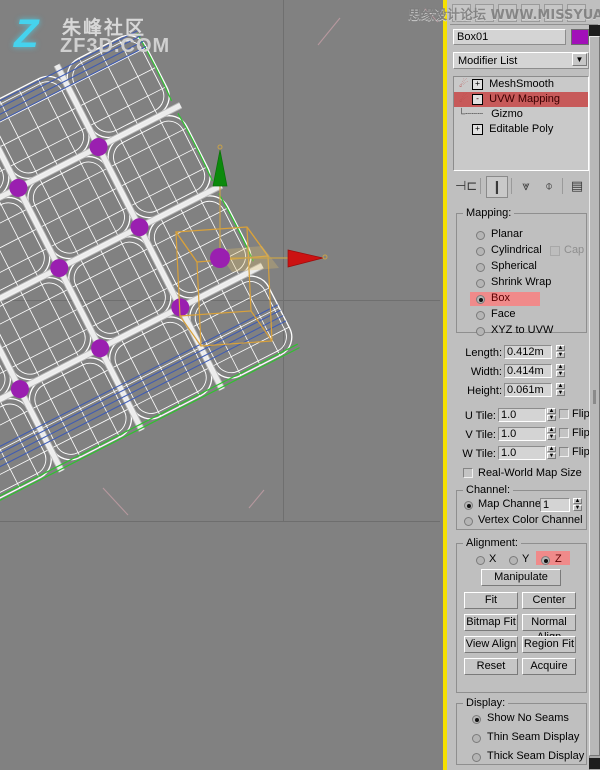 The image size is (600, 770). I want to click on label-xyz-to-uvw: XYZ to UVW, so click(522, 330).